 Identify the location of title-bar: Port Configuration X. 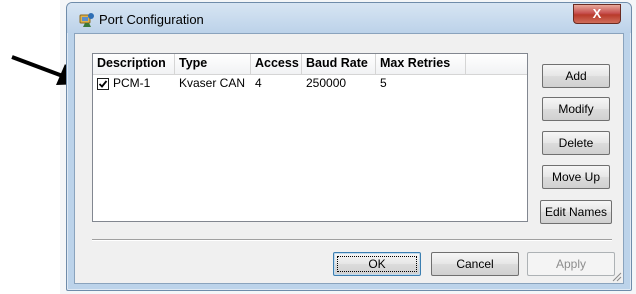
(349, 18).